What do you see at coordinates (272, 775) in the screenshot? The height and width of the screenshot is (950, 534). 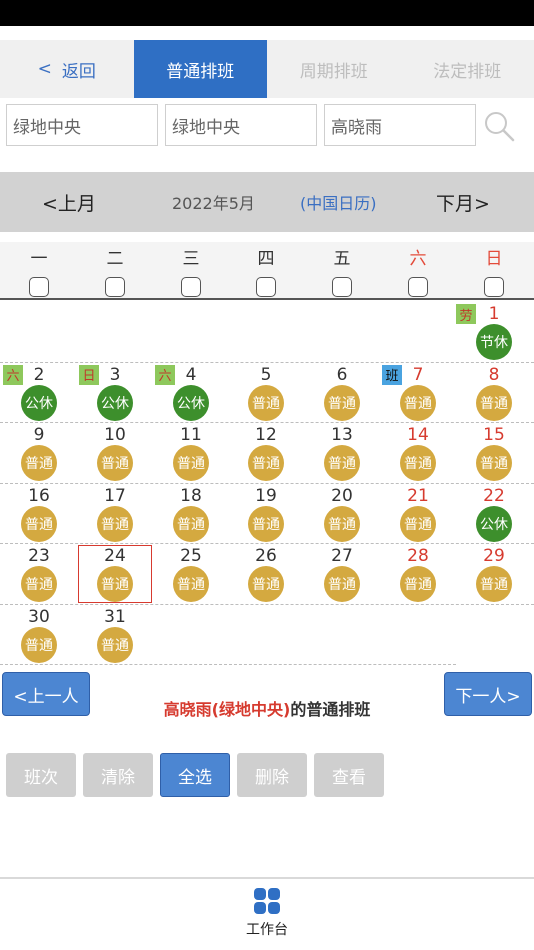 I see `delete-button: 删除` at bounding box center [272, 775].